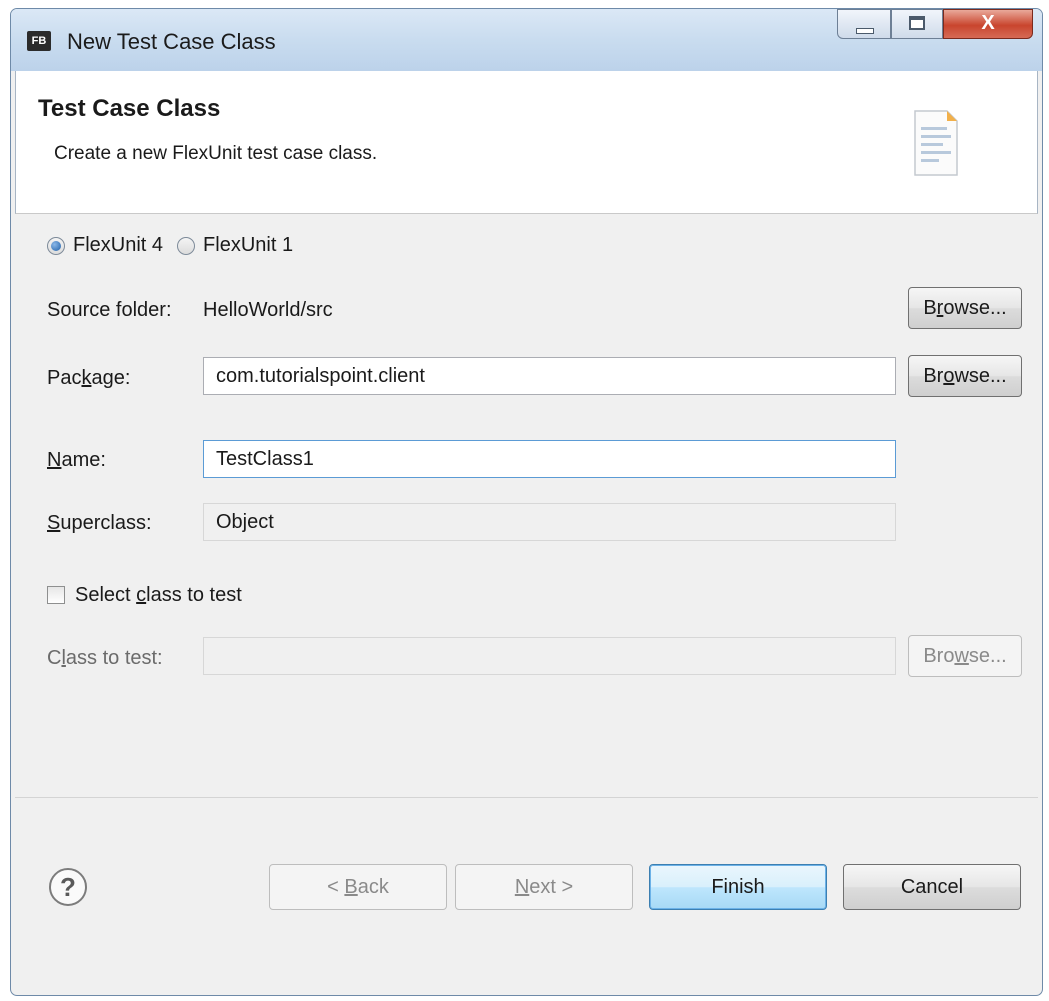 Image resolution: width=1049 pixels, height=1001 pixels. What do you see at coordinates (549, 376) in the screenshot?
I see `package-input: com.tutorialspoint.client` at bounding box center [549, 376].